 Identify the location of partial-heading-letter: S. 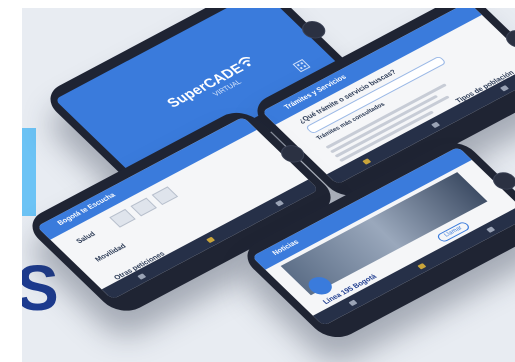
(40, 288).